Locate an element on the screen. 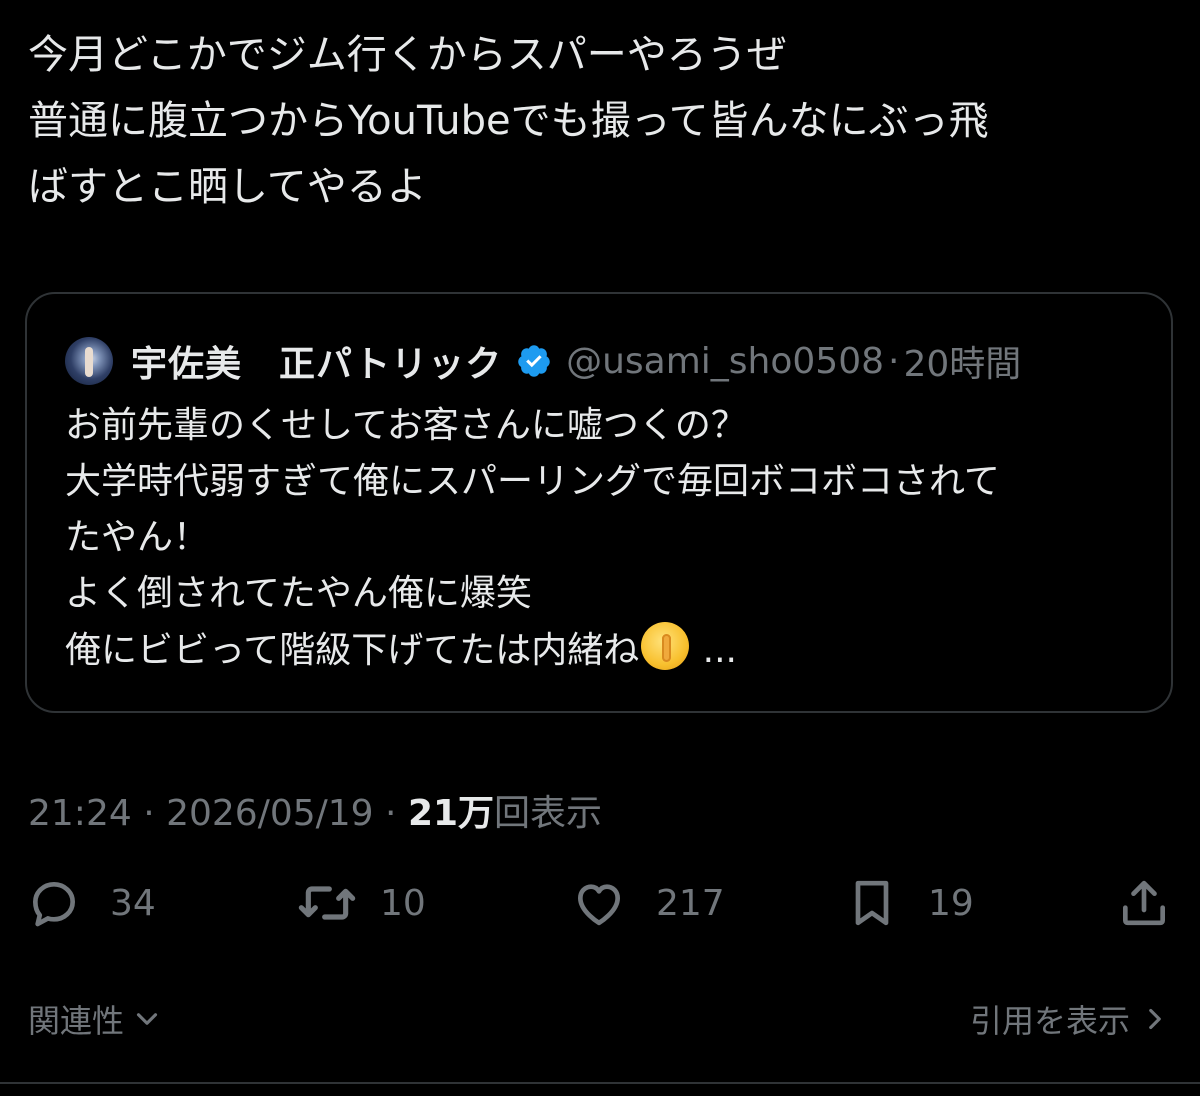 This screenshot has height=1096, width=1200. heart-icon is located at coordinates (599, 905).